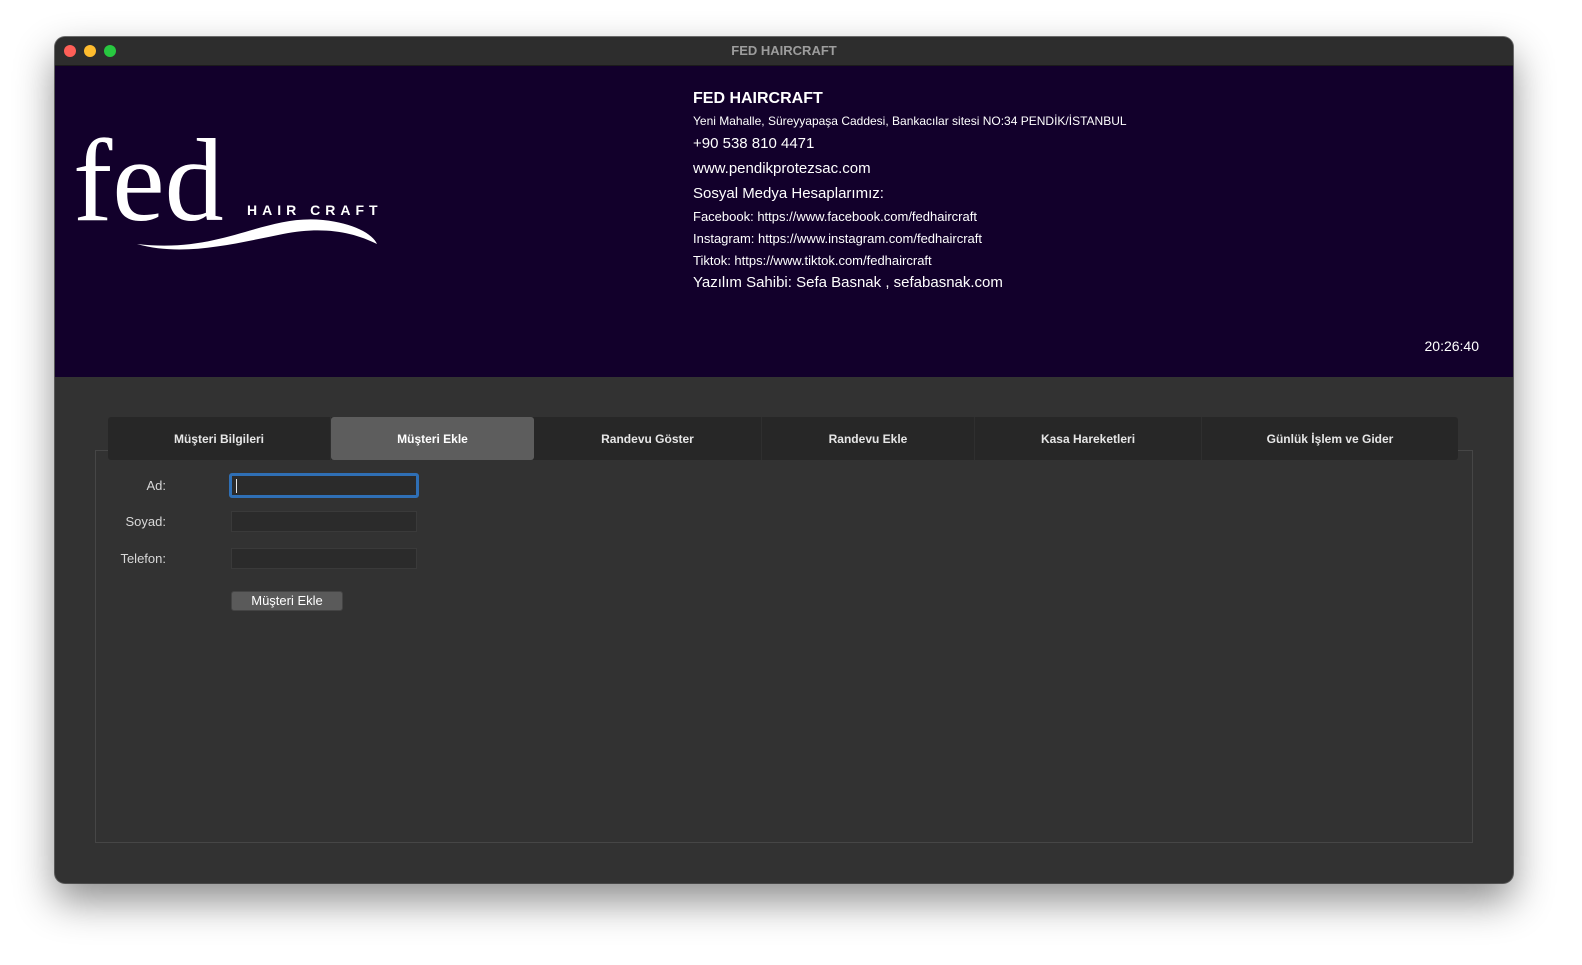 The width and height of the screenshot is (1582, 965). I want to click on text-cursor, so click(236, 486).